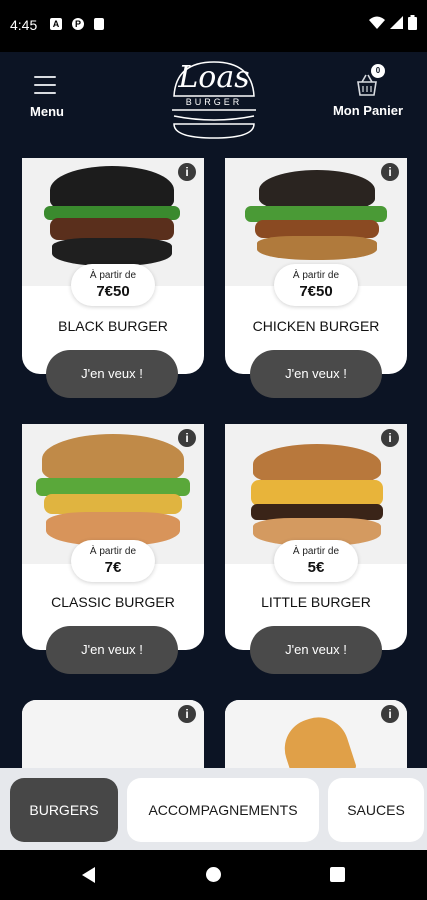 Image resolution: width=427 pixels, height=900 pixels. What do you see at coordinates (88, 875) in the screenshot?
I see `back-icon` at bounding box center [88, 875].